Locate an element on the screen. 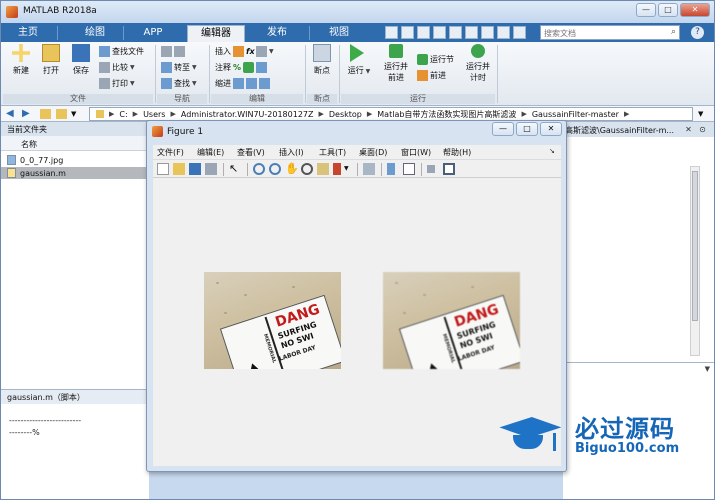 Image resolution: width=715 pixels, height=500 pixels. menu-edit: 编辑(E) is located at coordinates (210, 152).